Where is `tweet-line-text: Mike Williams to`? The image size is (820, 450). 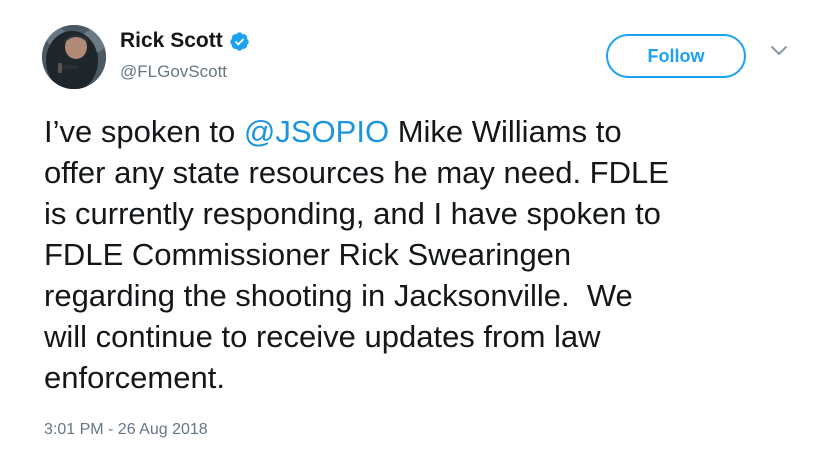 tweet-line-text: Mike Williams to is located at coordinates (505, 131).